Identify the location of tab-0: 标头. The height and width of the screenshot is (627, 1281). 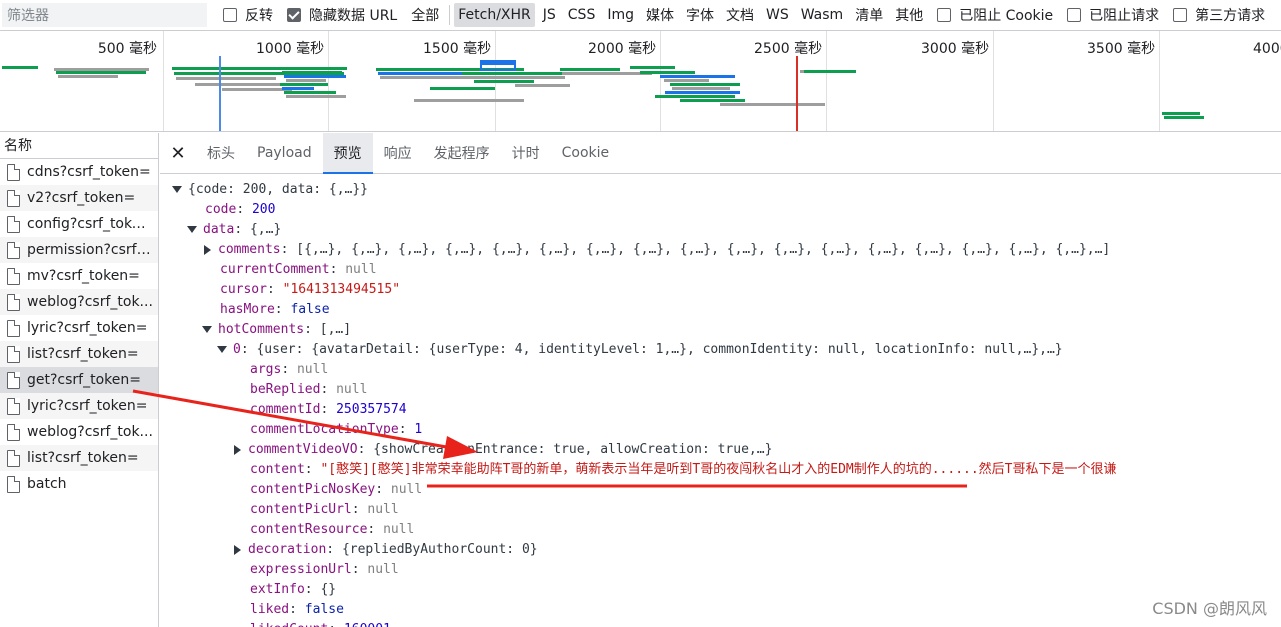
(221, 153).